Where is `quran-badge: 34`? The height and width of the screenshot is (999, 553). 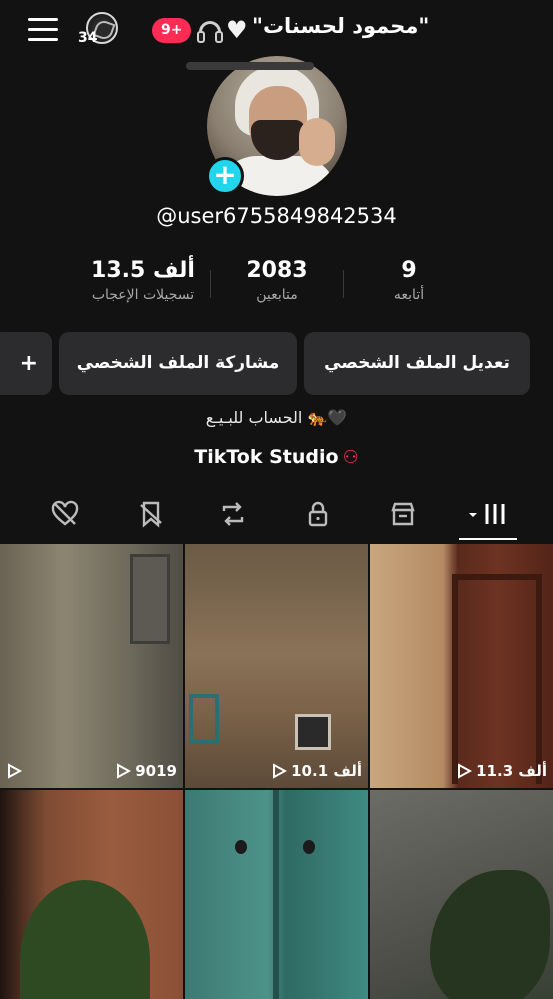
quran-badge: 34 is located at coordinates (99, 30).